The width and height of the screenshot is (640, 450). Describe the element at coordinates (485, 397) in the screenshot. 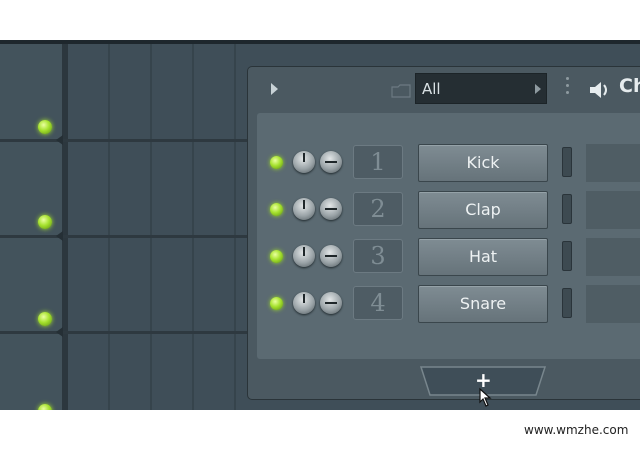

I see `hand-cursor-icon` at that location.